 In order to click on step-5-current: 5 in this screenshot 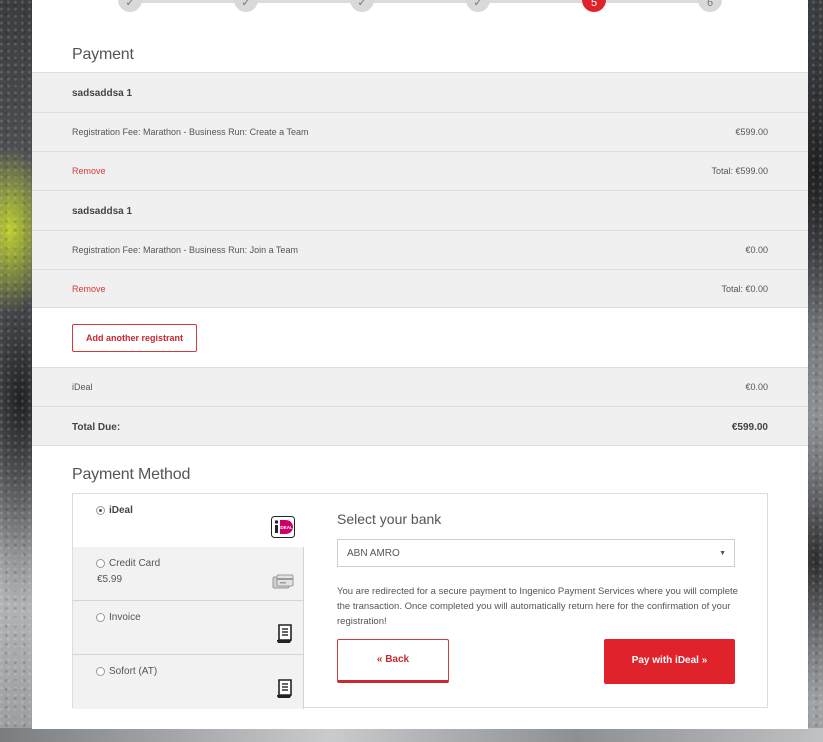, I will do `click(594, 6)`.